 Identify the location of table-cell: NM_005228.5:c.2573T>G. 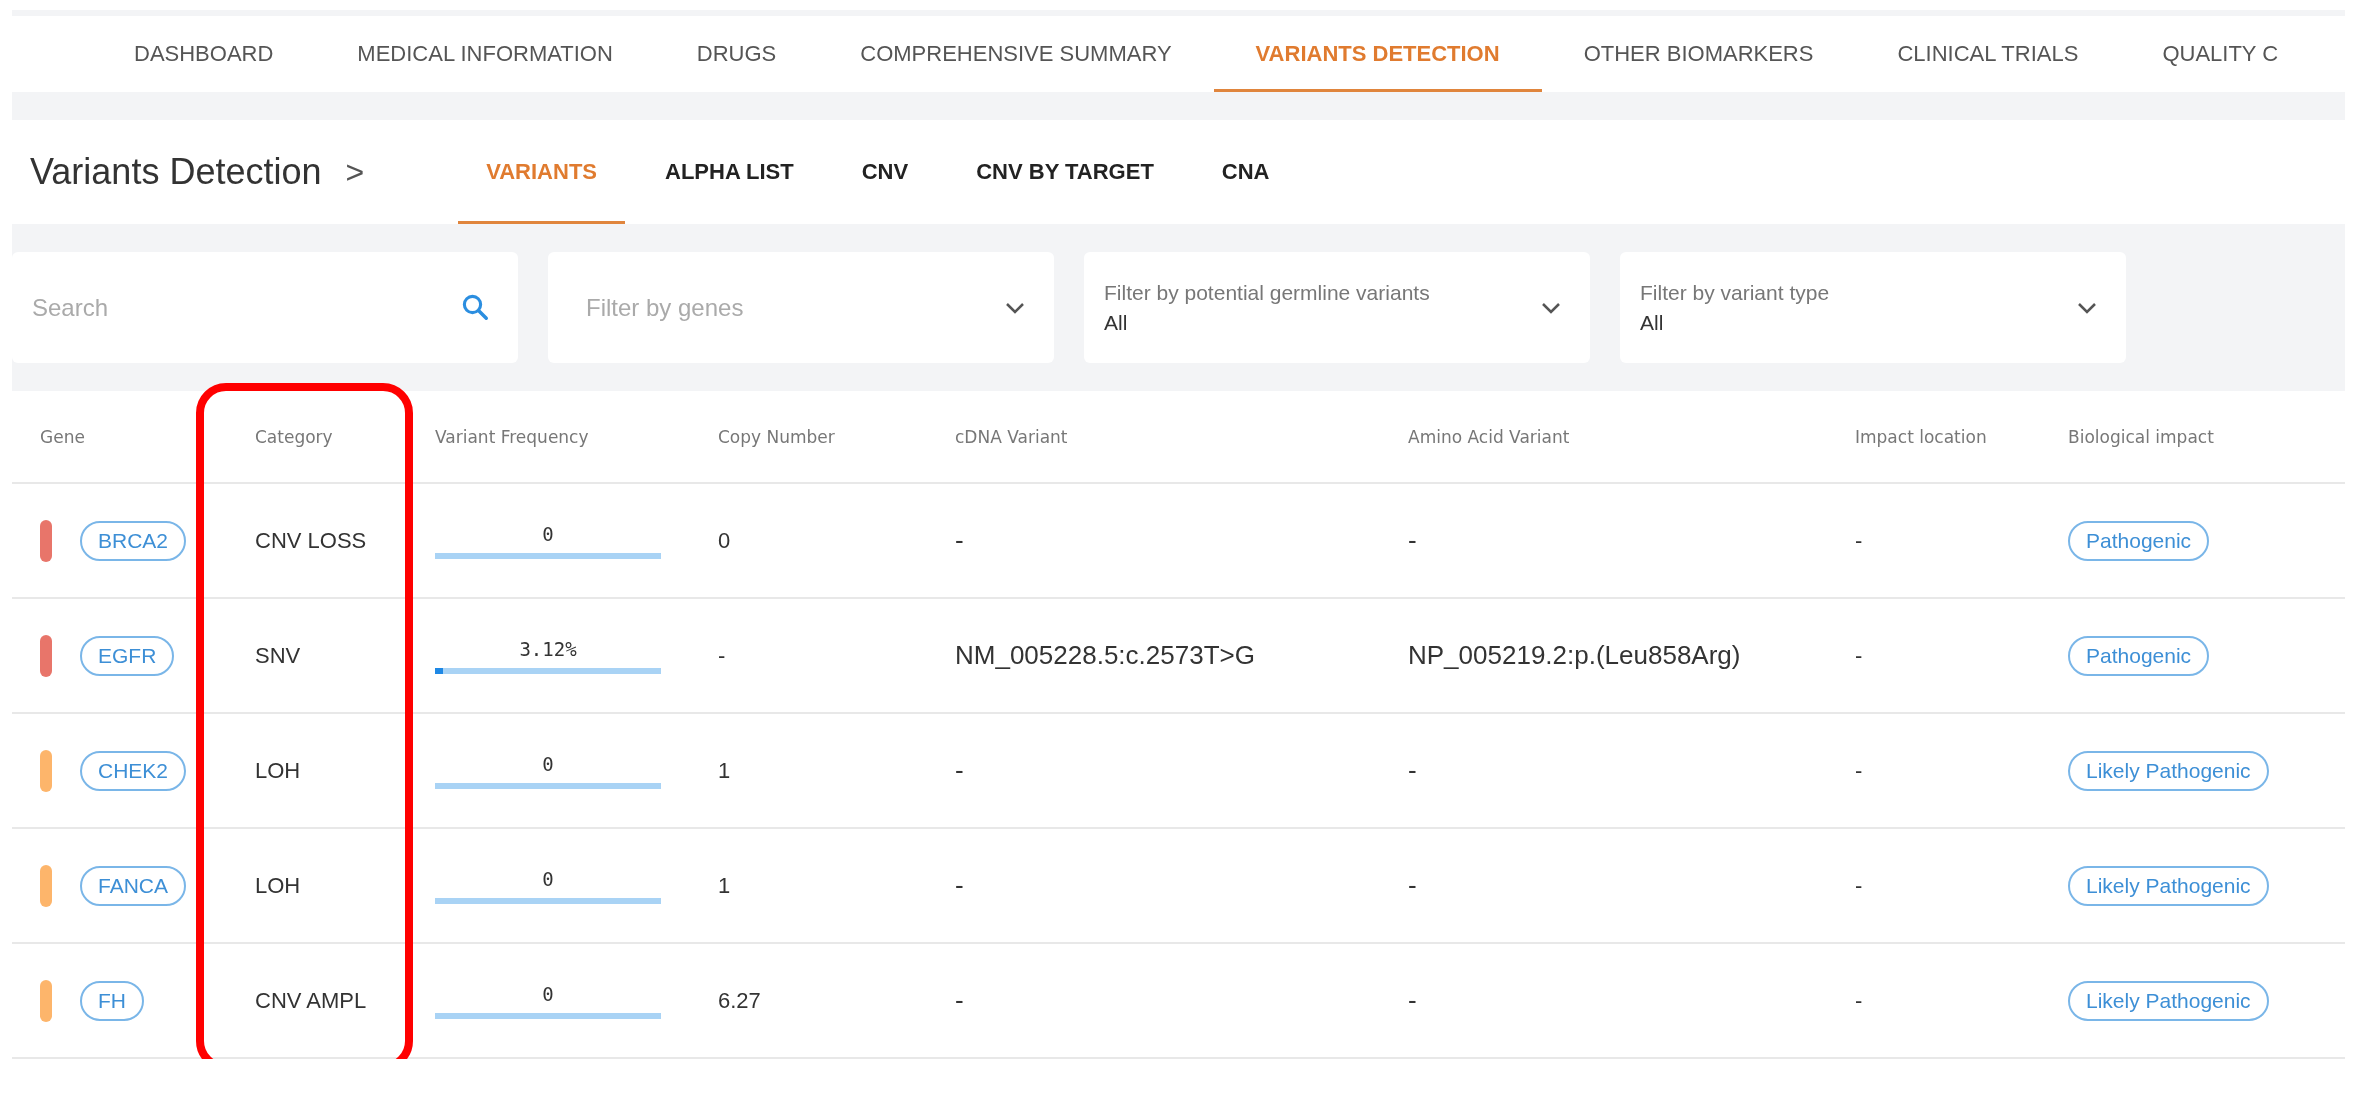
(1105, 655).